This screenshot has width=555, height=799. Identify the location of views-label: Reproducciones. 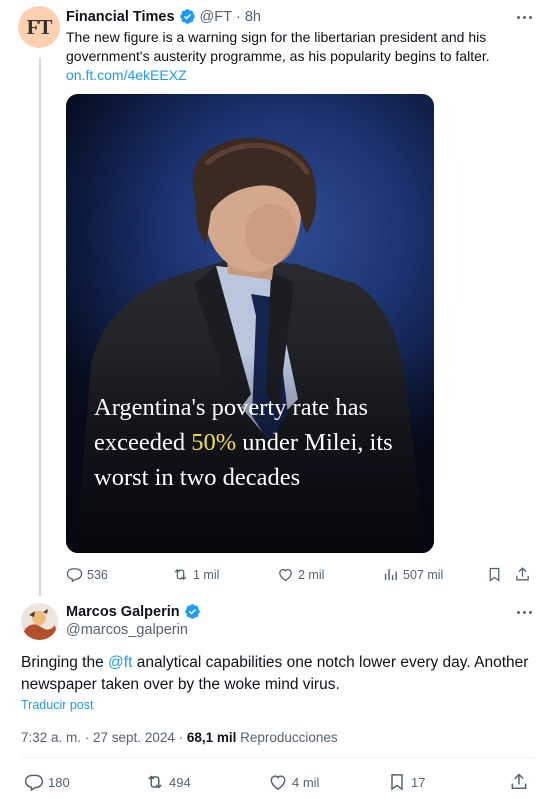
(287, 737).